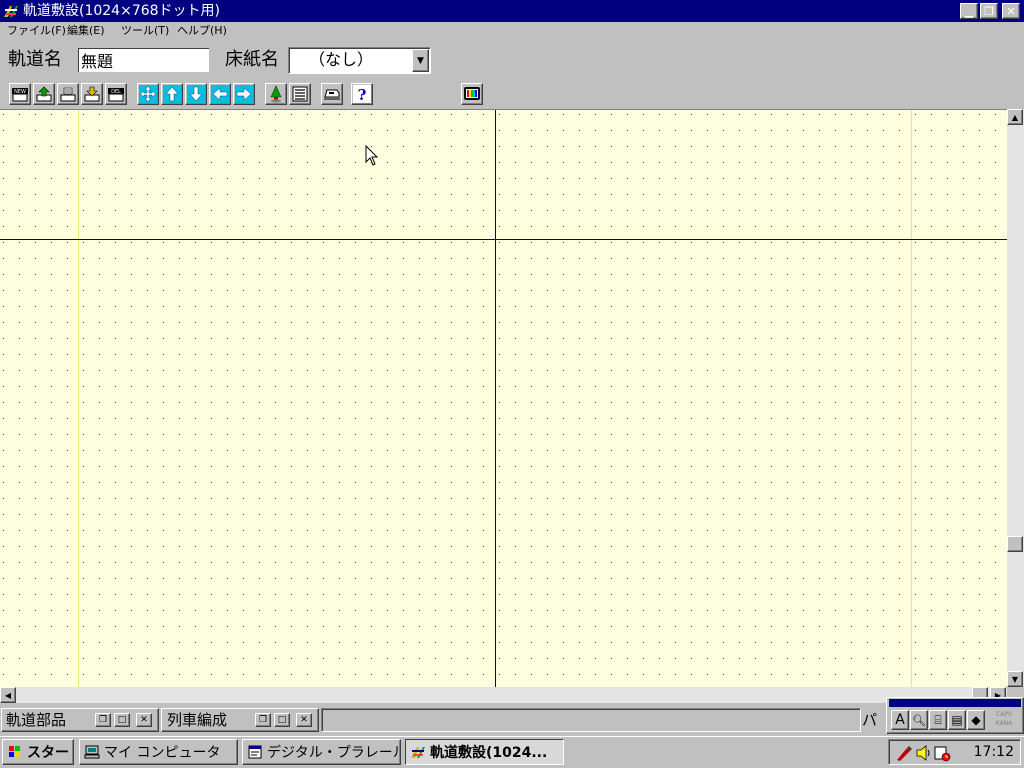 This screenshot has width=1024, height=768. What do you see at coordinates (1004, 723) in the screenshot?
I see `kana-indicator: KANA` at bounding box center [1004, 723].